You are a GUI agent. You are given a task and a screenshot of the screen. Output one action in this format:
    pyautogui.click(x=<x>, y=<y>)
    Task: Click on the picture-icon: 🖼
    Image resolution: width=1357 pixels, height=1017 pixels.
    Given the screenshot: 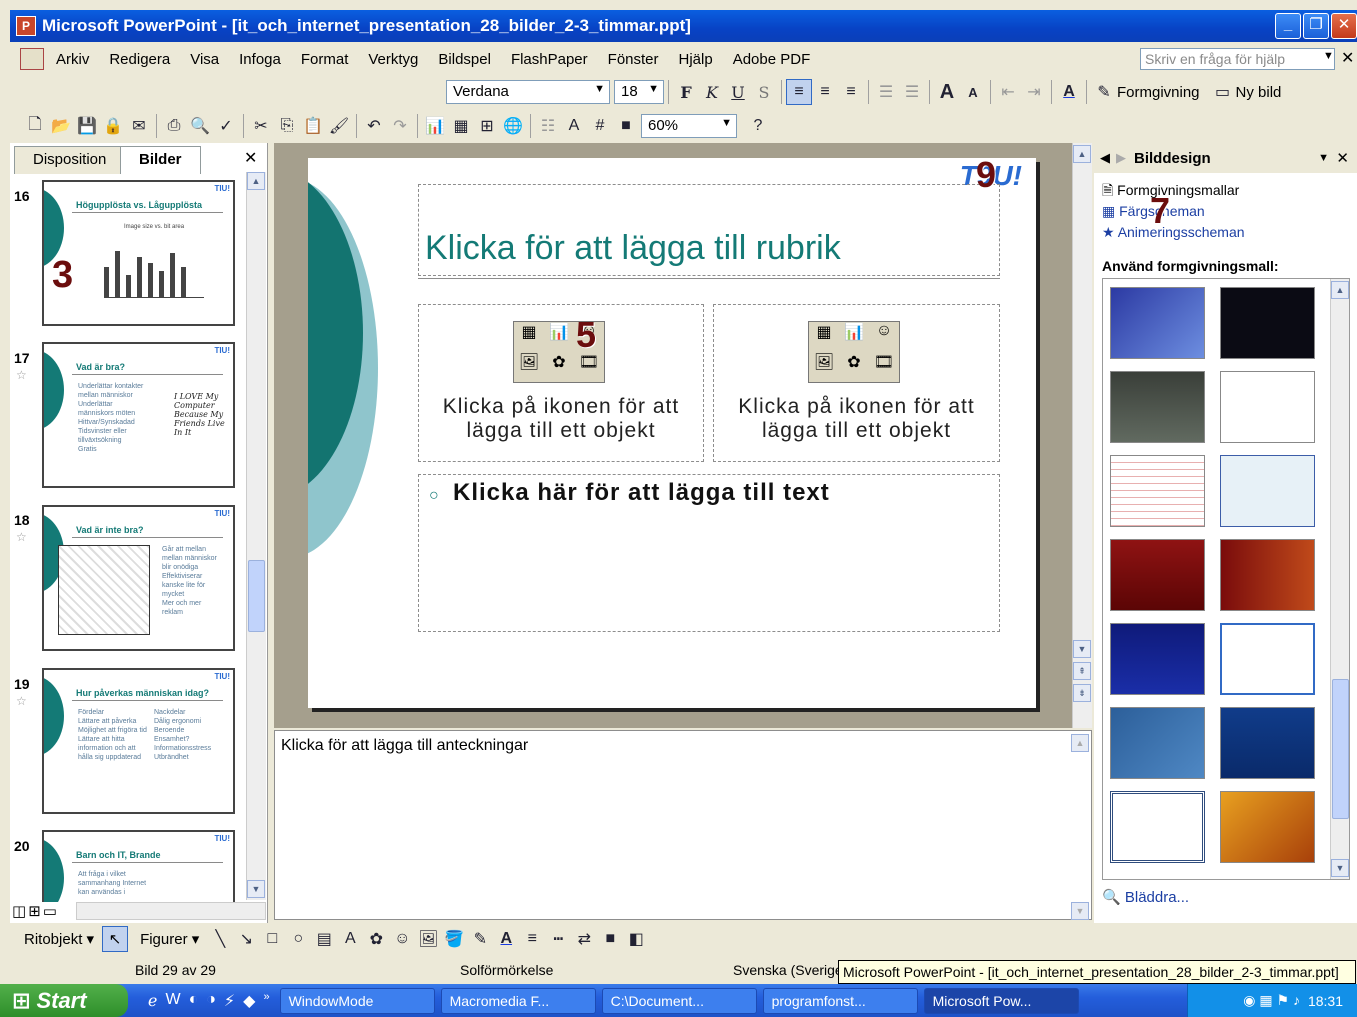 What is the action you would take?
    pyautogui.click(x=428, y=939)
    